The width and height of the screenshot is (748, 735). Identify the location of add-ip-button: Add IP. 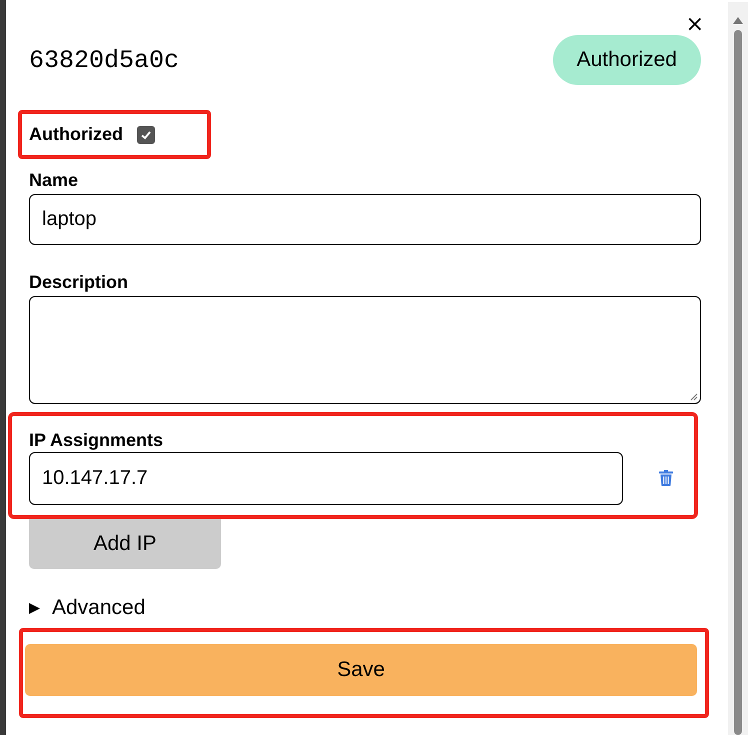
(125, 544).